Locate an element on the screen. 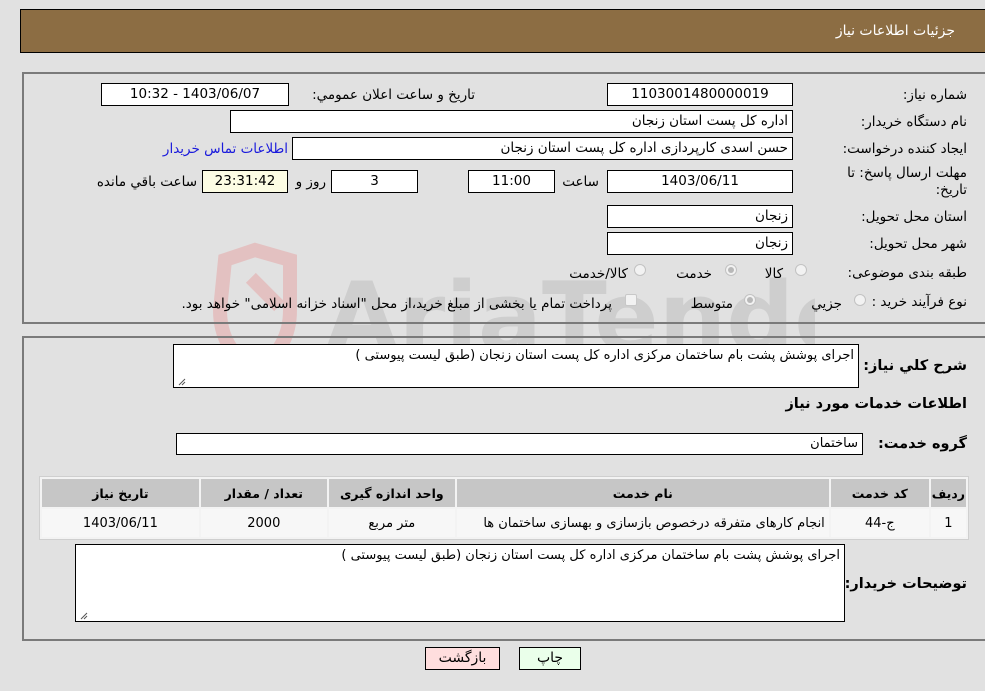 The image size is (985, 691). buyer-org-field: اداره کل پست استان زنجان is located at coordinates (511, 121).